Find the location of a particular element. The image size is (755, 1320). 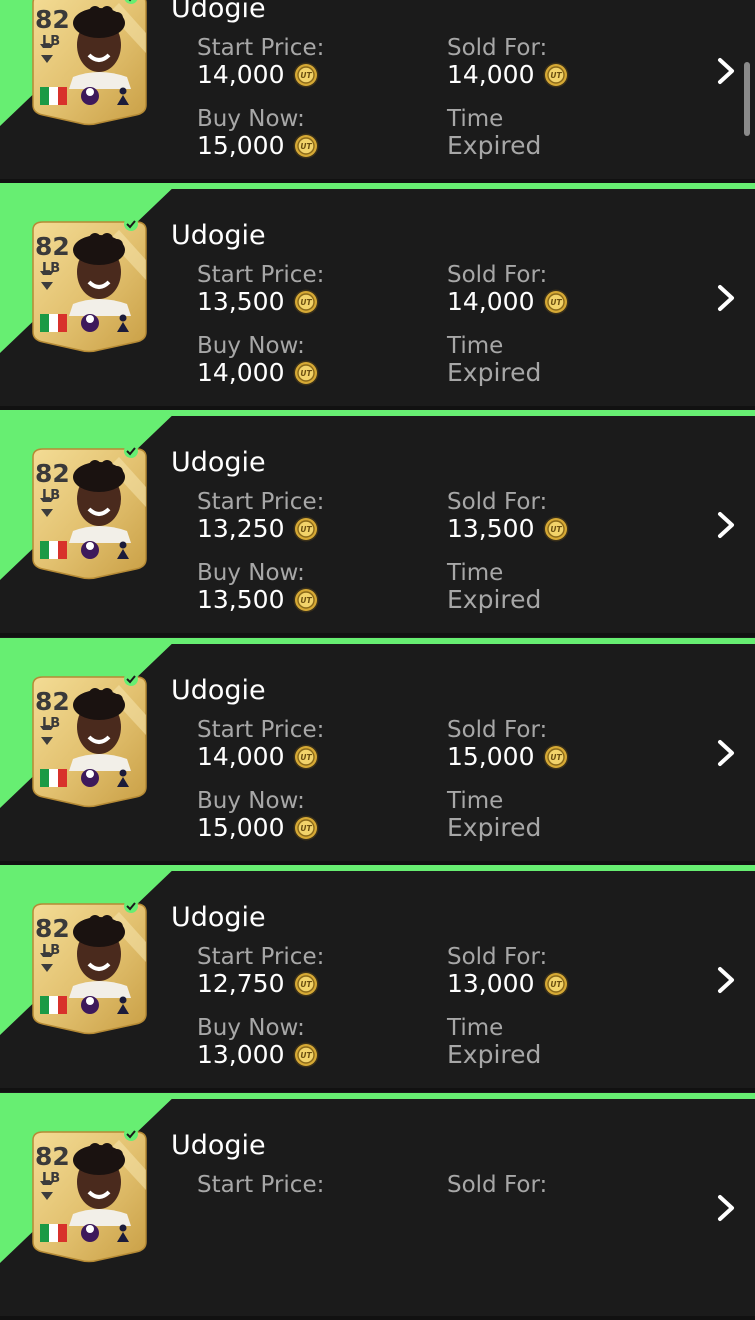

scrollbar is located at coordinates (747, 99).